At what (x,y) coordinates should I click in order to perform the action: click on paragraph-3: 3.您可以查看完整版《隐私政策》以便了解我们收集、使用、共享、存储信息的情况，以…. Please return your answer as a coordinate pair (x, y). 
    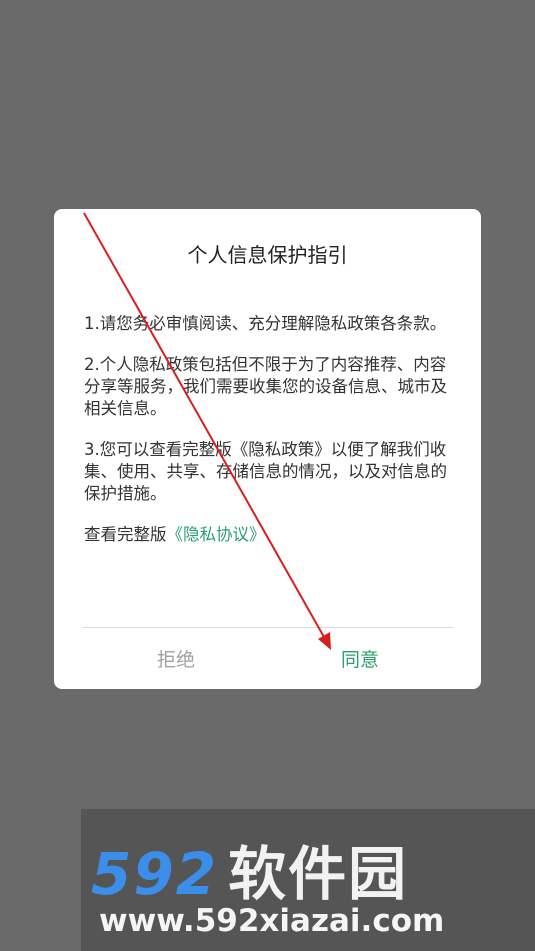
    Looking at the image, I should click on (265, 471).